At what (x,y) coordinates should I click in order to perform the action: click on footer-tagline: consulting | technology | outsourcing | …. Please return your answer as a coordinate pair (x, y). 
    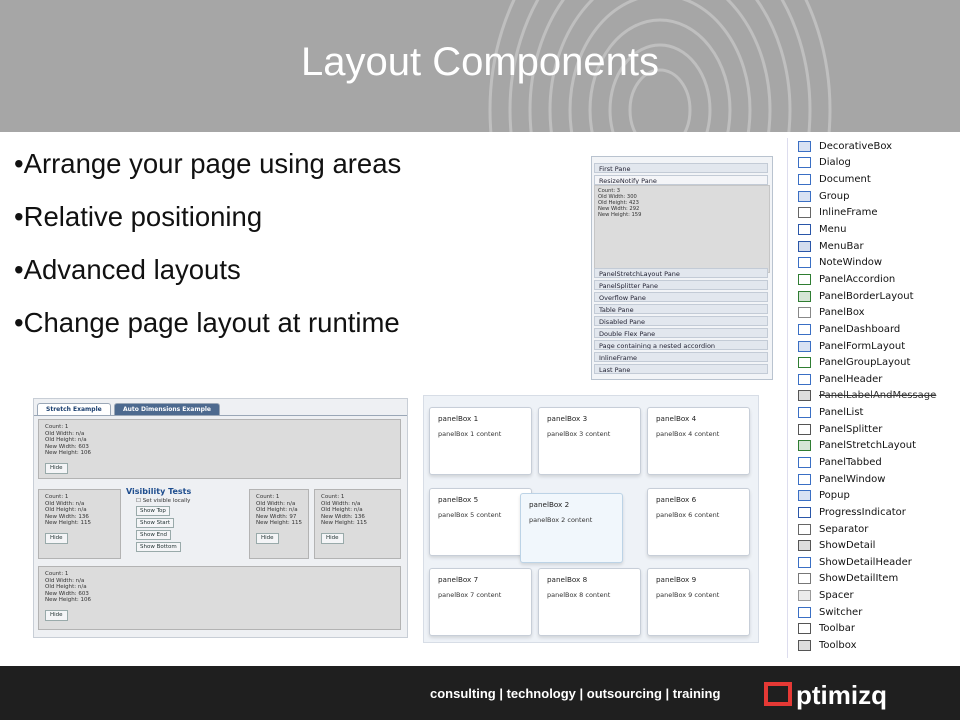
    Looking at the image, I should click on (575, 693).